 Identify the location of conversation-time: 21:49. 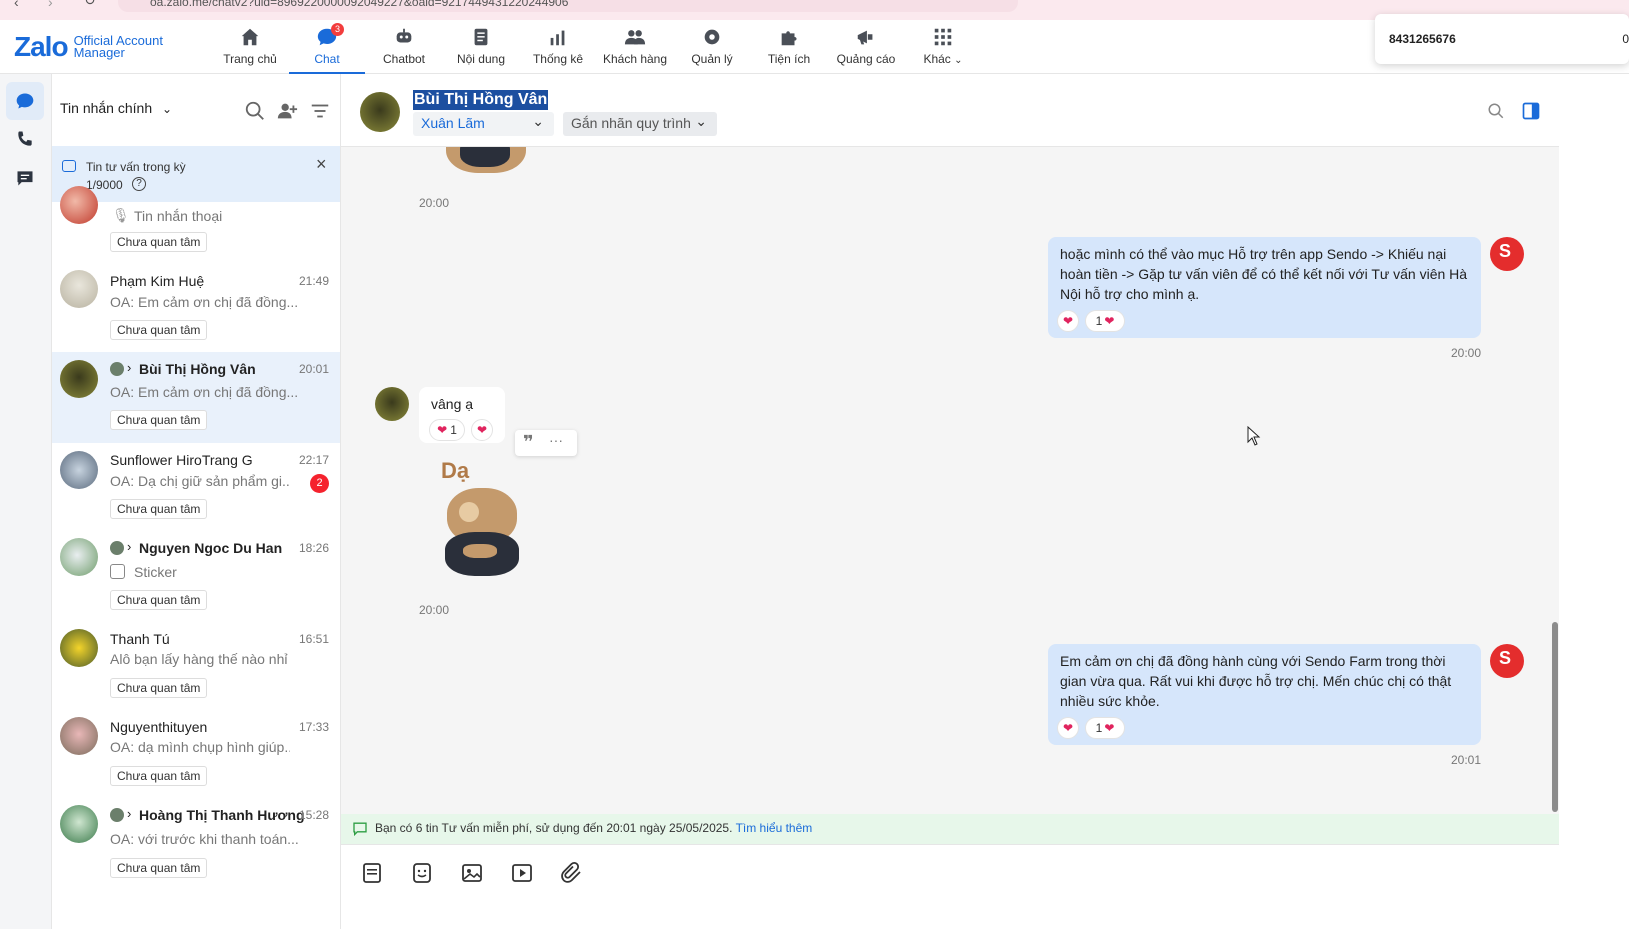
(313, 281).